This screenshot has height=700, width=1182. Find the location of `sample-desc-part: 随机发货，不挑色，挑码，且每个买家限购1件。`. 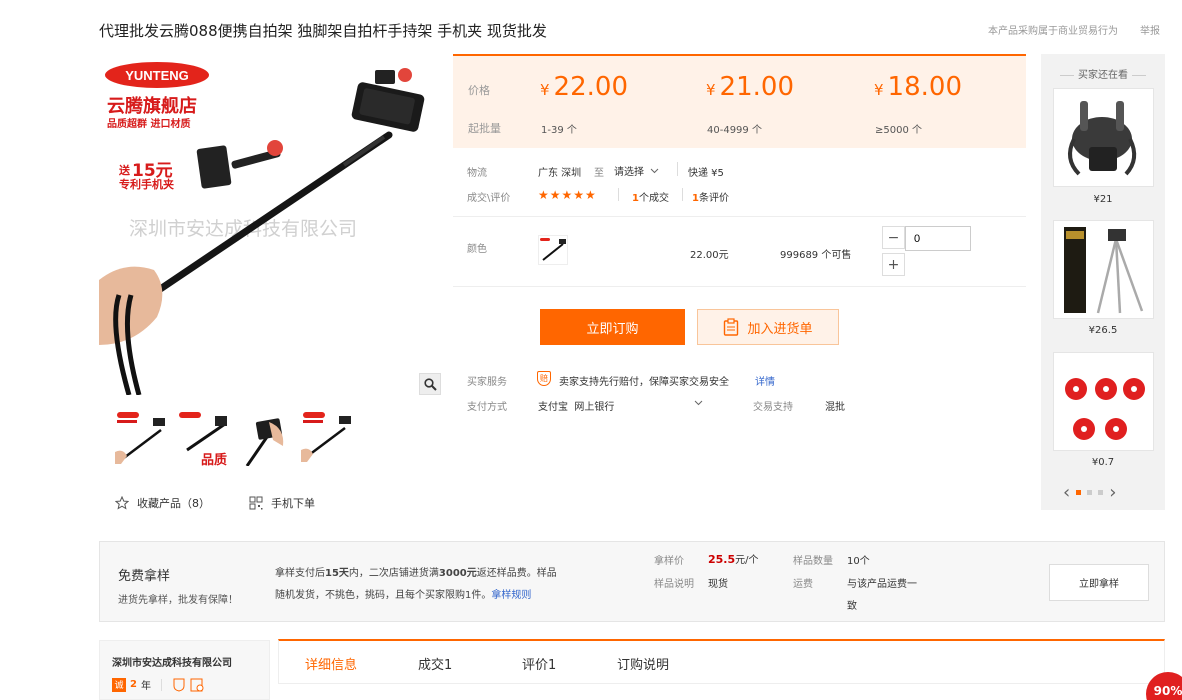

sample-desc-part: 随机发货，不挑色，挑码，且每个买家限购1件。 is located at coordinates (383, 595).